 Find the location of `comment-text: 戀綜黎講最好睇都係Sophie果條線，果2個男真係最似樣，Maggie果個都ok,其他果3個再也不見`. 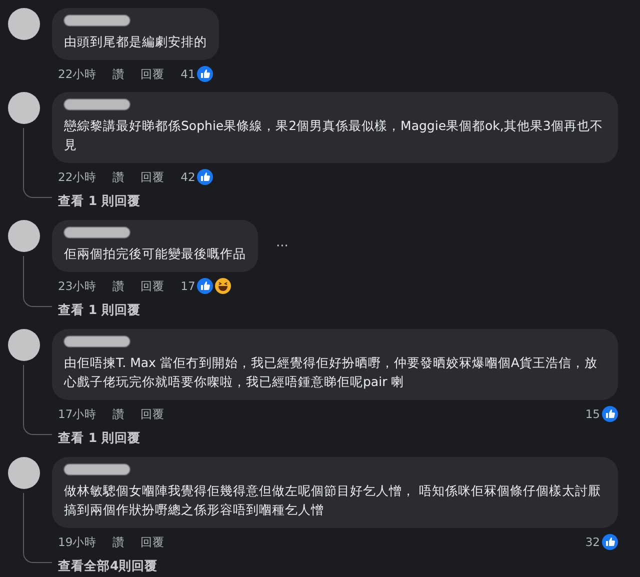

comment-text: 戀綜黎講最好睇都係Sophie果條線，果2個男真係最似樣，Maggie果個都ok,其他果3個再也不見 is located at coordinates (334, 135).